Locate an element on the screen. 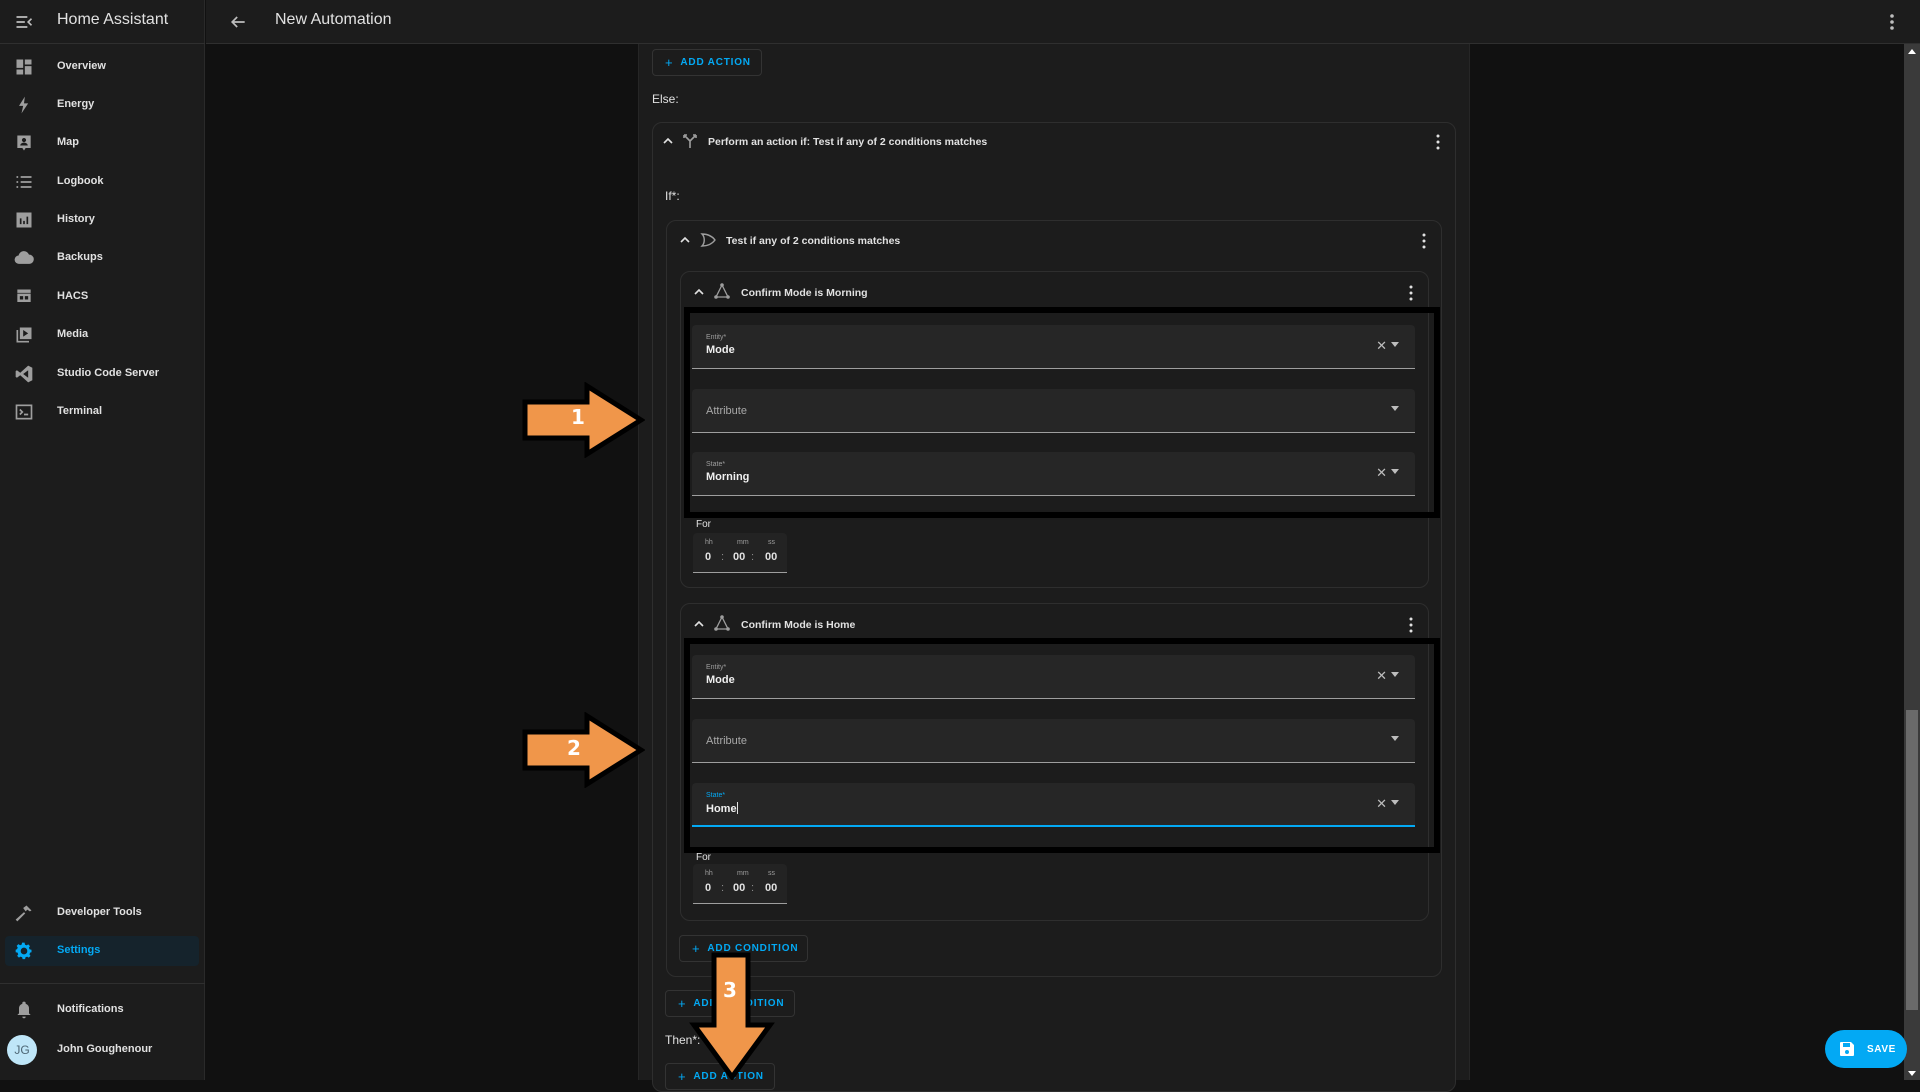  annotation-number: 3 is located at coordinates (730, 990).